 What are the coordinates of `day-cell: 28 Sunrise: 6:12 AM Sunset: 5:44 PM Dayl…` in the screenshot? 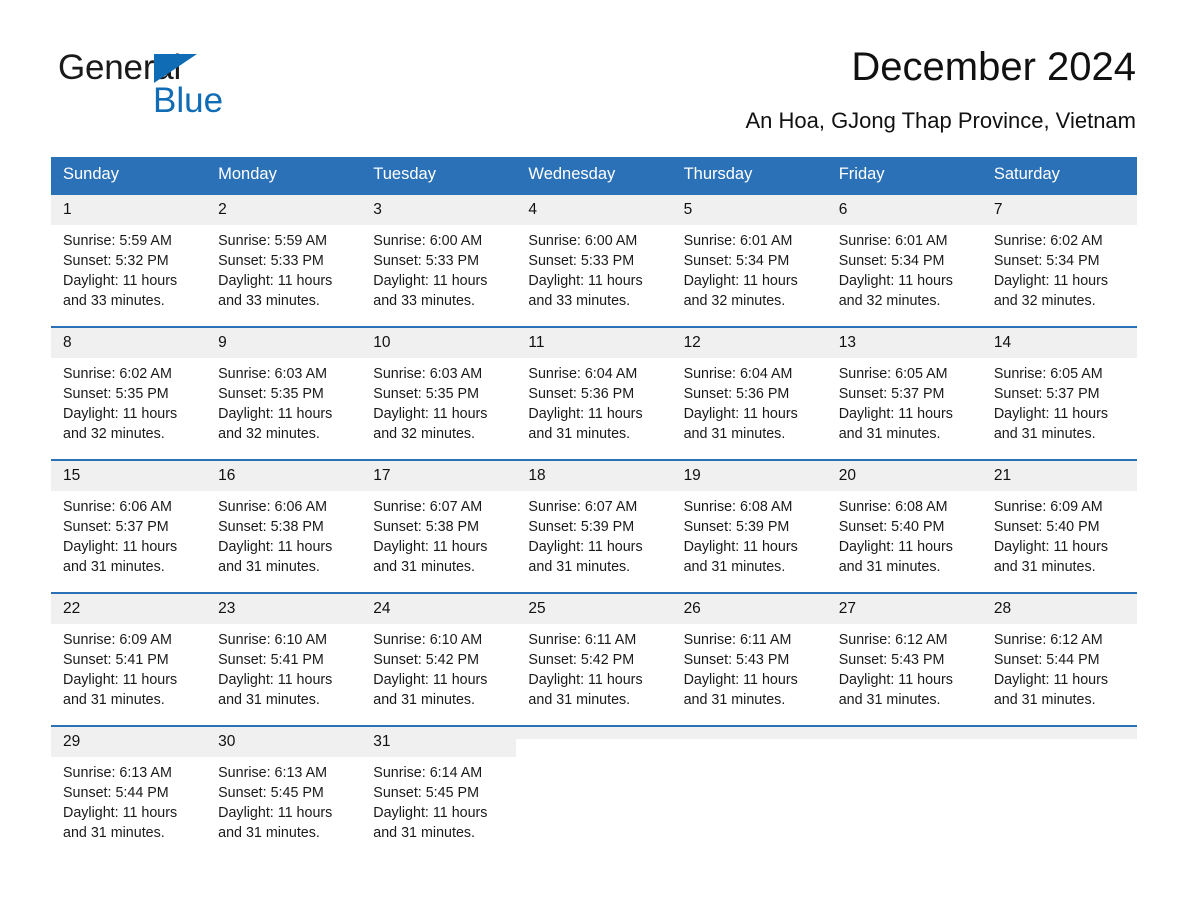 It's located at (1059, 659).